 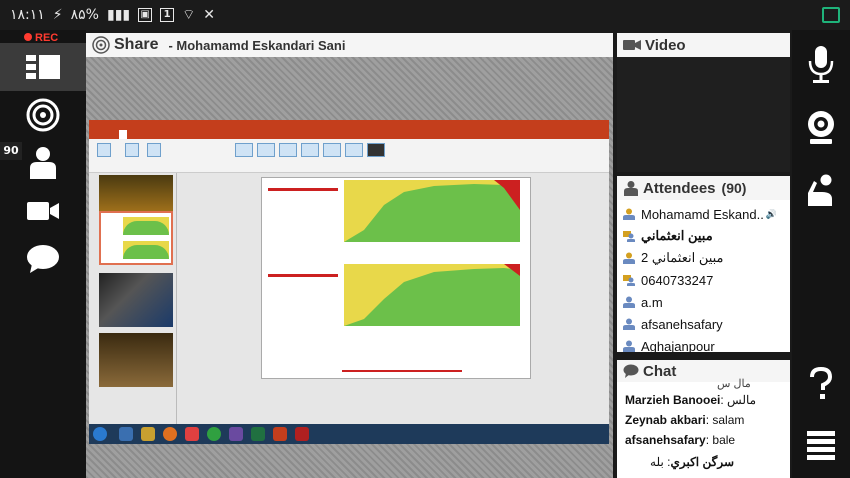 What do you see at coordinates (57, 15) in the screenshot?
I see `battery-charging-icon: ⚡` at bounding box center [57, 15].